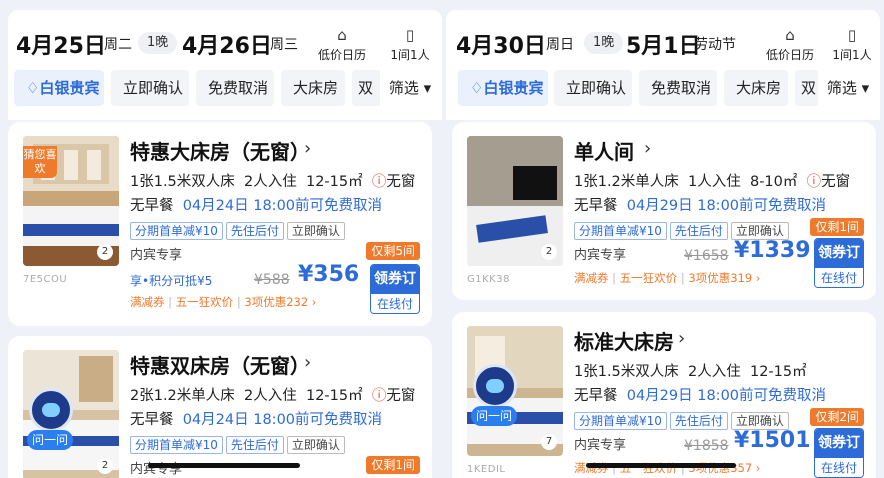 The height and width of the screenshot is (478, 884). I want to click on room-code: G1KK38, so click(488, 279).